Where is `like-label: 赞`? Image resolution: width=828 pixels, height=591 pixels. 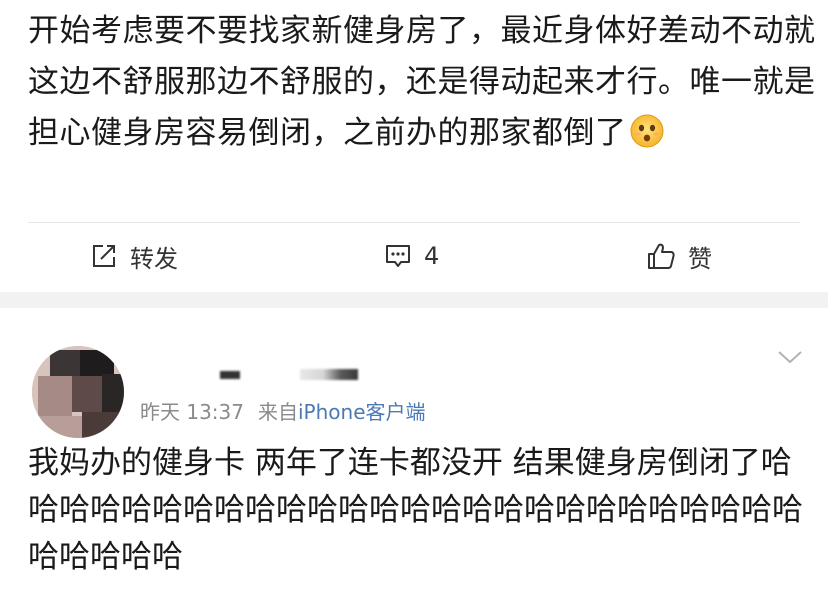
like-label: 赞 is located at coordinates (700, 258).